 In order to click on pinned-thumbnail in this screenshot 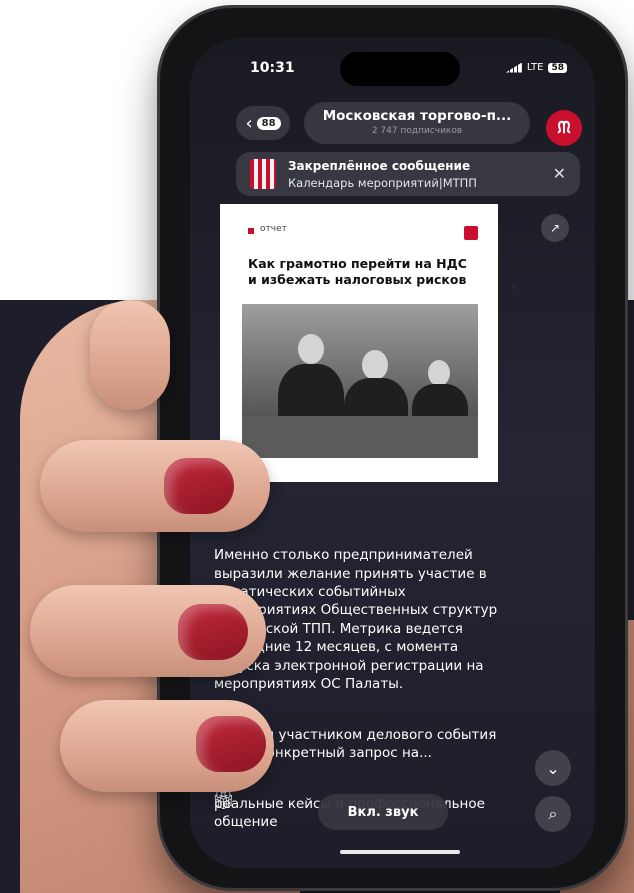, I will do `click(263, 174)`.